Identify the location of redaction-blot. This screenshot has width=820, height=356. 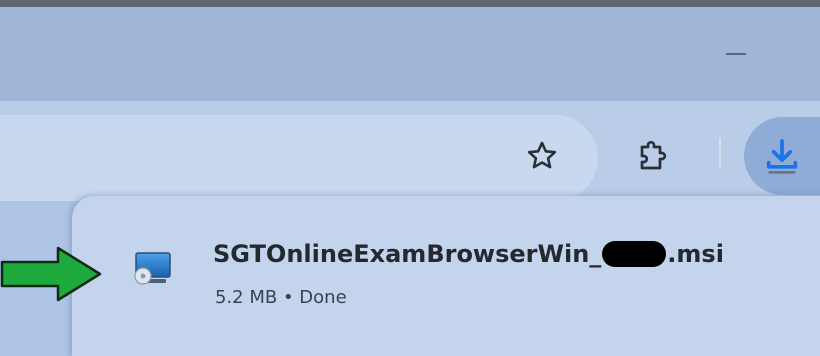
(634, 254).